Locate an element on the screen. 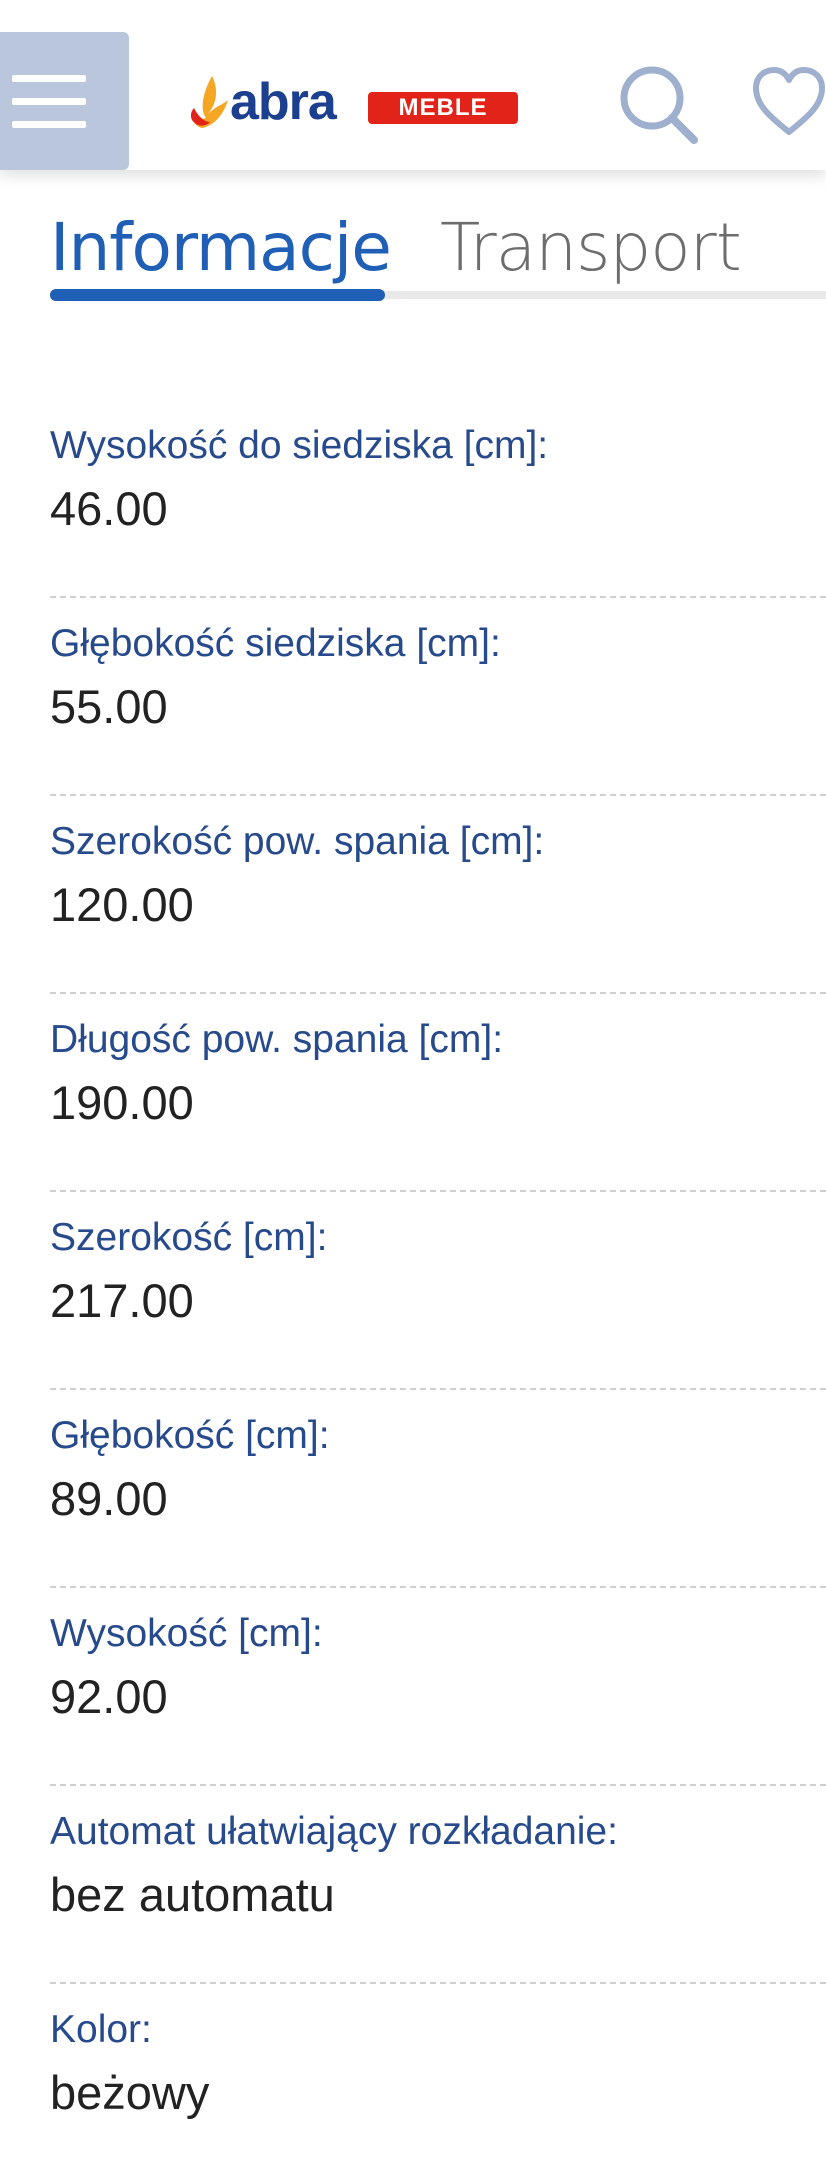  spec-label: Szerokość pow. spania [cm]: is located at coordinates (297, 841).